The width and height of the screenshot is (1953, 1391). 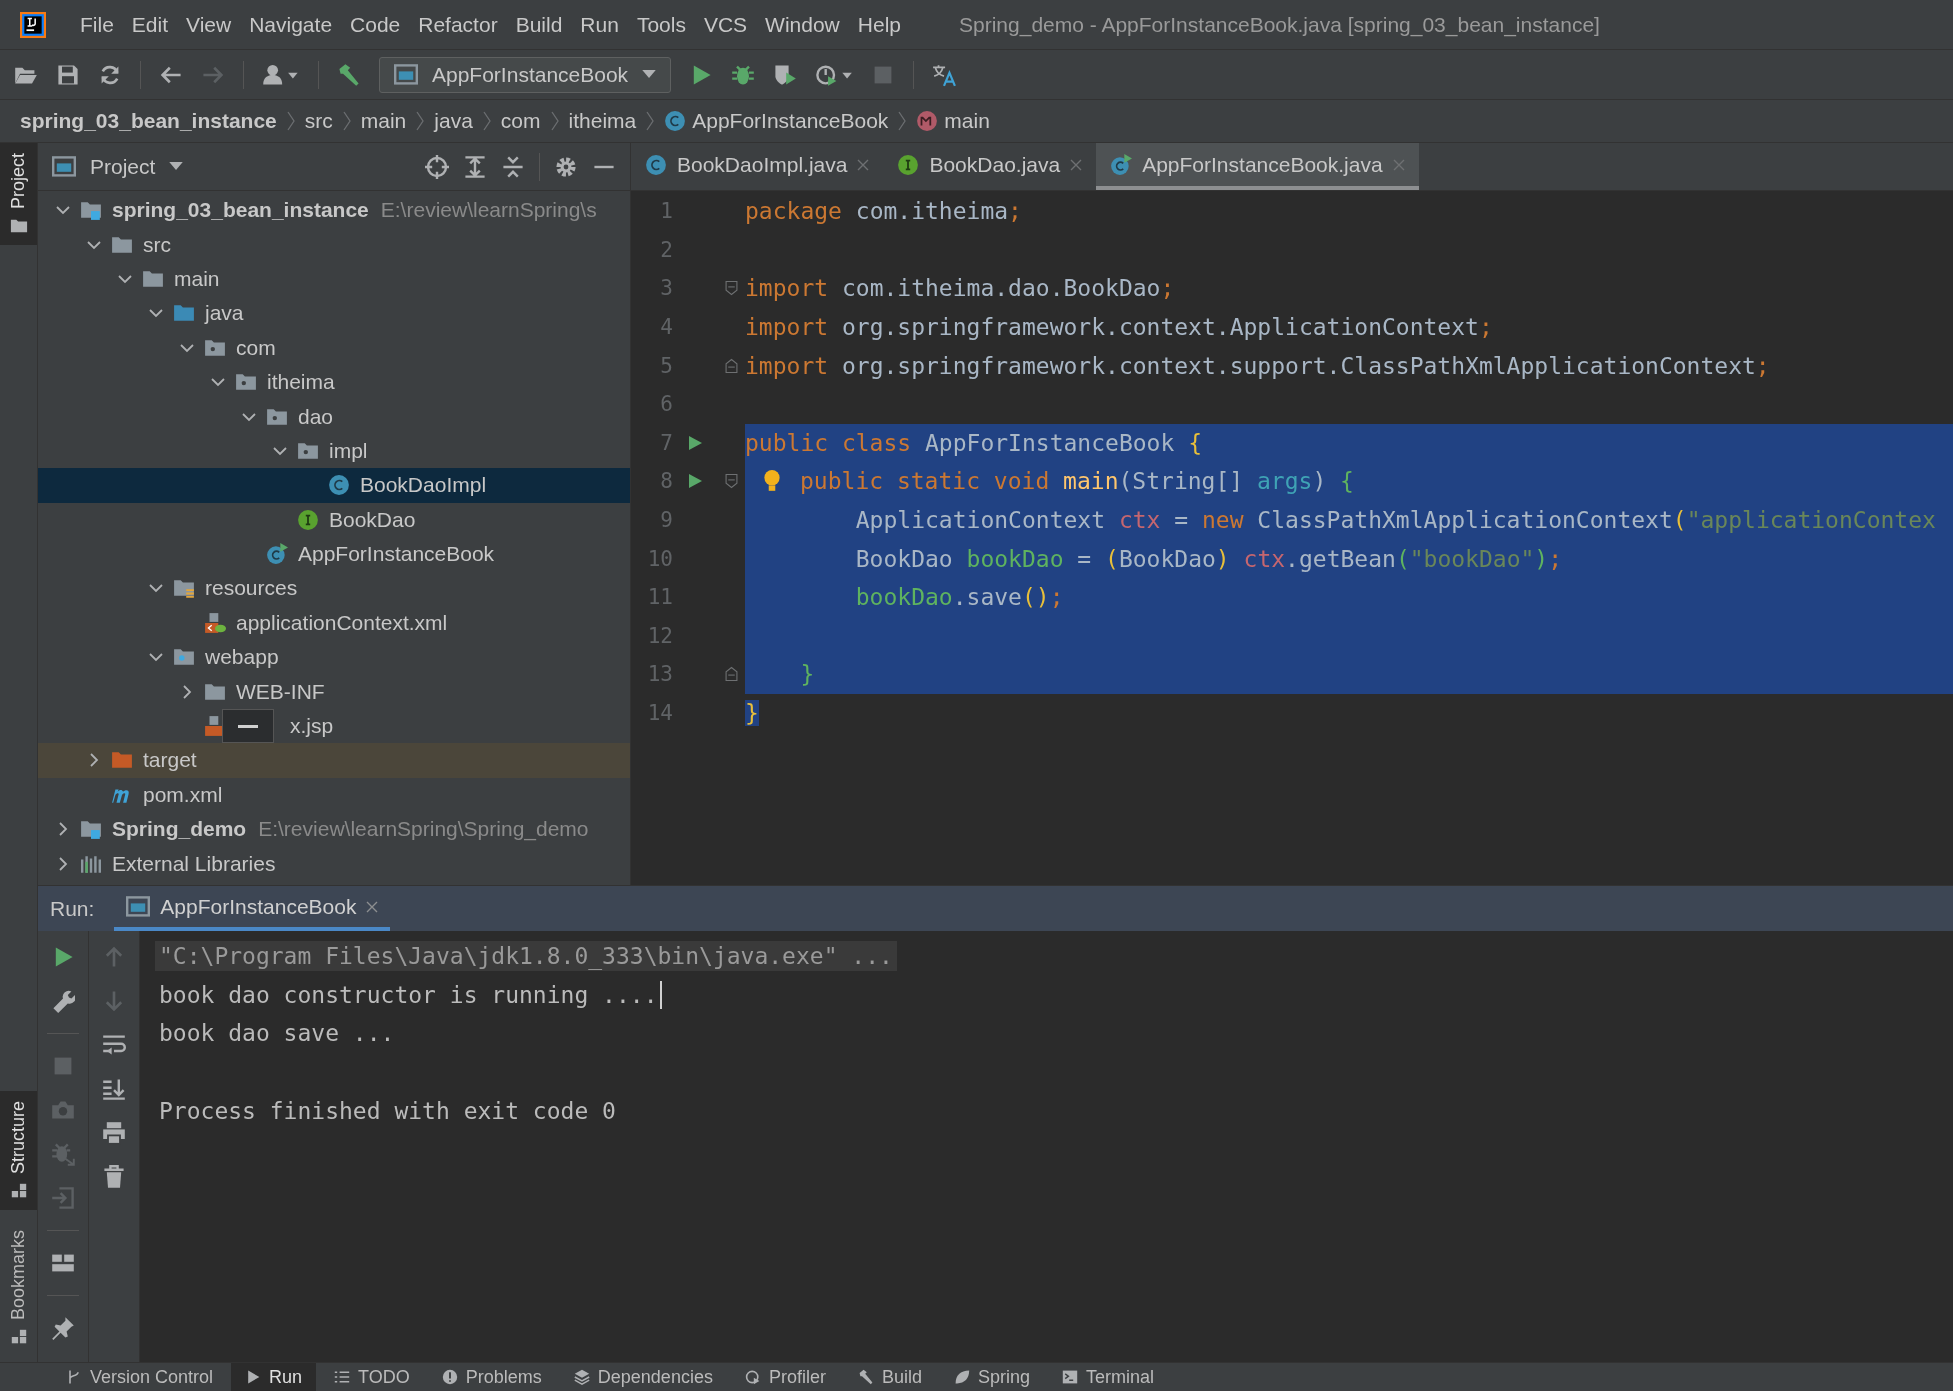 What do you see at coordinates (148, 121) in the screenshot?
I see `breadcrumb-item: spring_03_bean_instance` at bounding box center [148, 121].